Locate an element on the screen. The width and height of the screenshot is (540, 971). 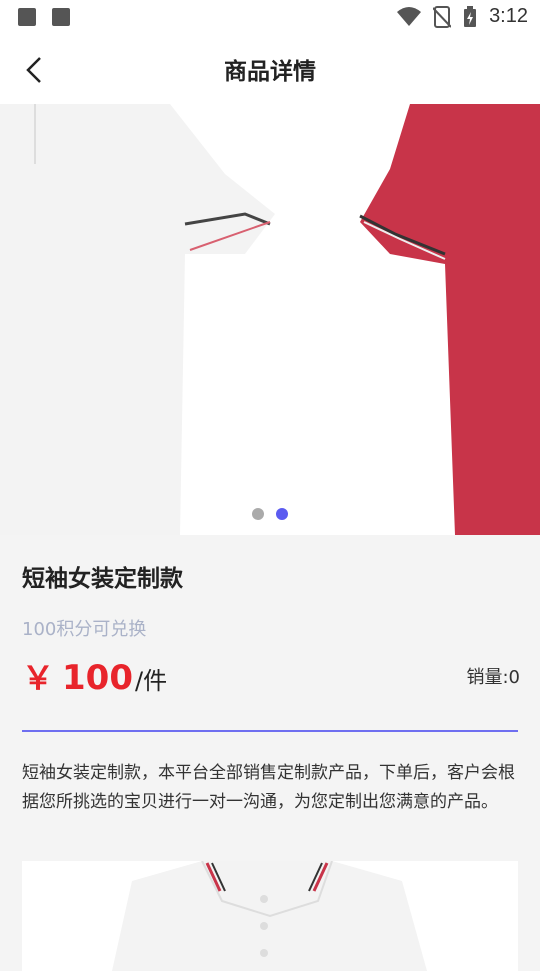
page-title: 商品详情 is located at coordinates (270, 72).